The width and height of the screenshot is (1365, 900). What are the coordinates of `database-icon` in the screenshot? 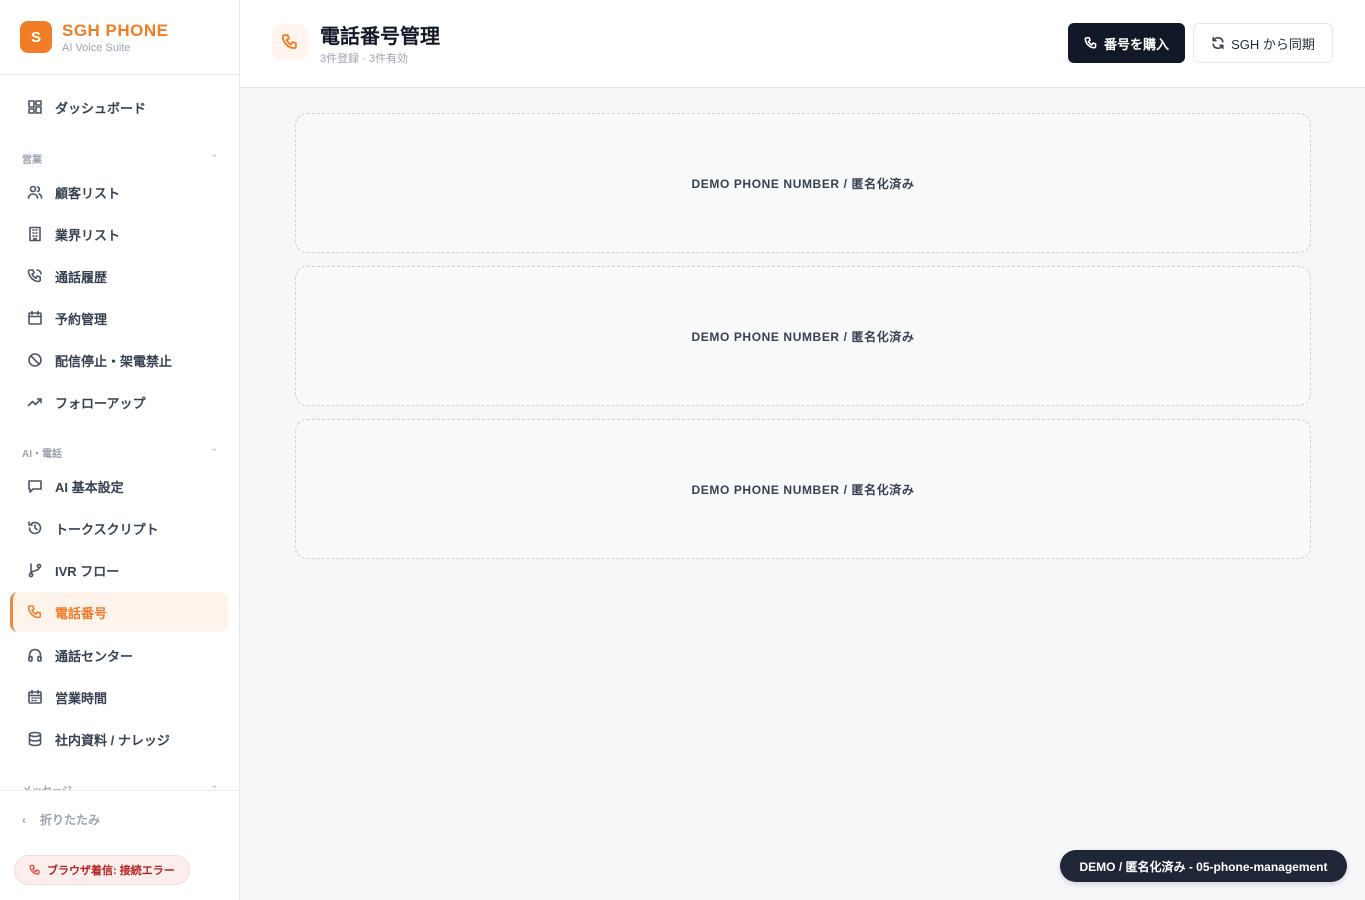 It's located at (35, 739).